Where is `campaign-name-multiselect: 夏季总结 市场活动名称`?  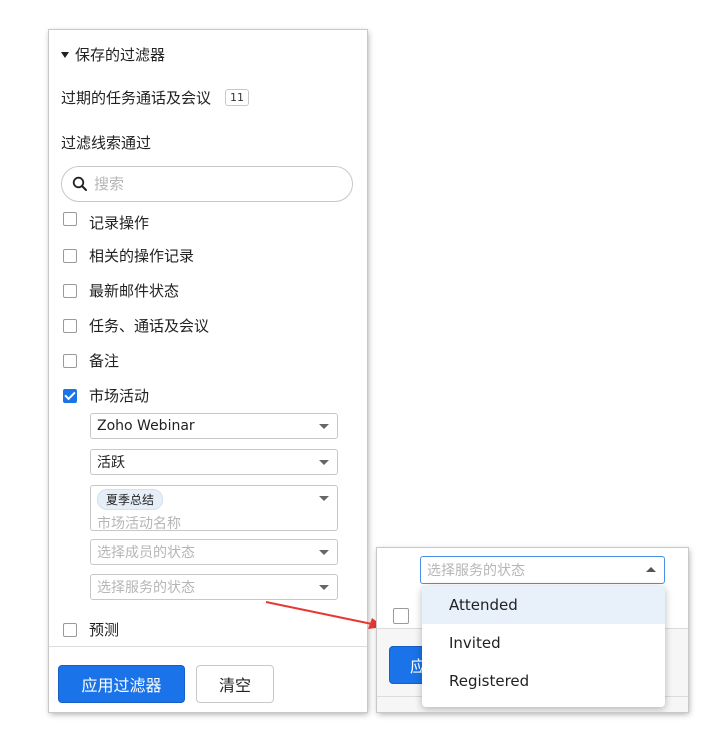 campaign-name-multiselect: 夏季总结 市场活动名称 is located at coordinates (214, 508).